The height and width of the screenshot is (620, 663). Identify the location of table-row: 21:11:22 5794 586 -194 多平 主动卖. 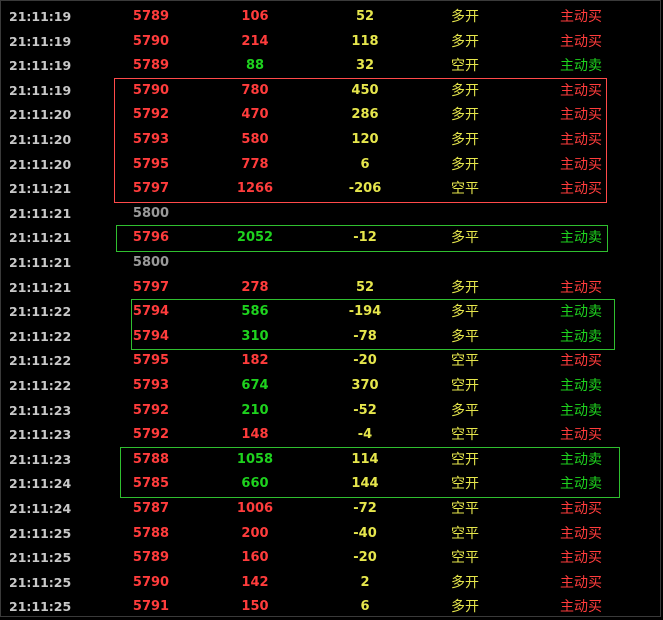
(332, 312).